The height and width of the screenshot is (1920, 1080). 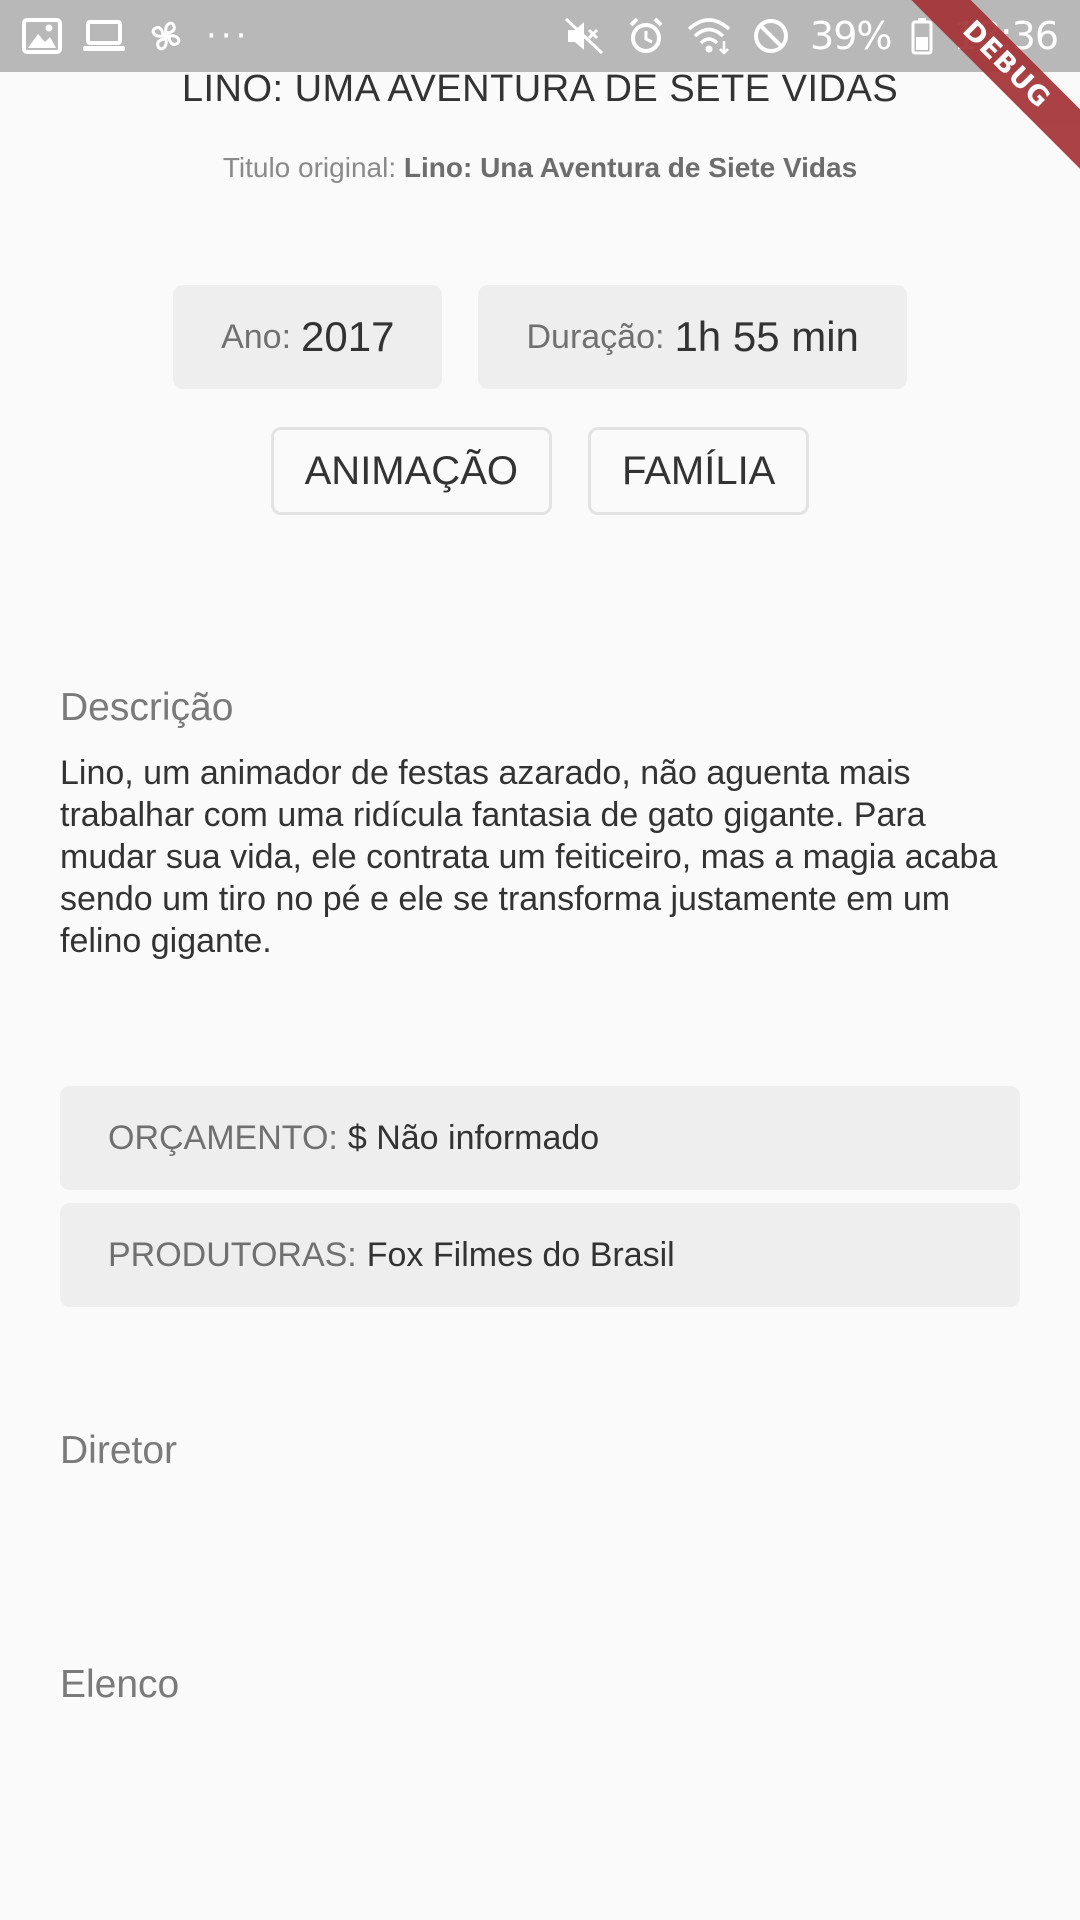 I want to click on status-bar-right: 39% 18:36, so click(x=811, y=36).